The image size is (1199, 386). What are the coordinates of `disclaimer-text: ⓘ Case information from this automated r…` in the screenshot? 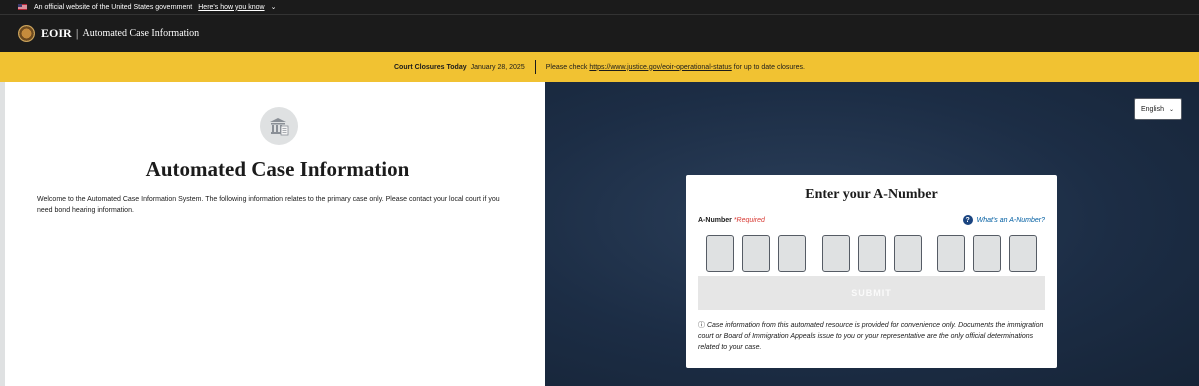 It's located at (873, 336).